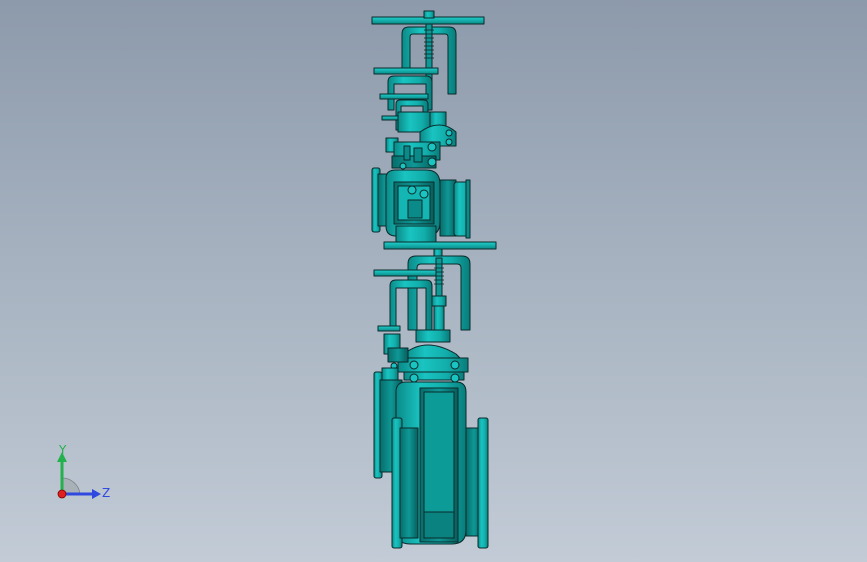  Describe the element at coordinates (428, 126) in the screenshot. I see `upper-valve` at that location.